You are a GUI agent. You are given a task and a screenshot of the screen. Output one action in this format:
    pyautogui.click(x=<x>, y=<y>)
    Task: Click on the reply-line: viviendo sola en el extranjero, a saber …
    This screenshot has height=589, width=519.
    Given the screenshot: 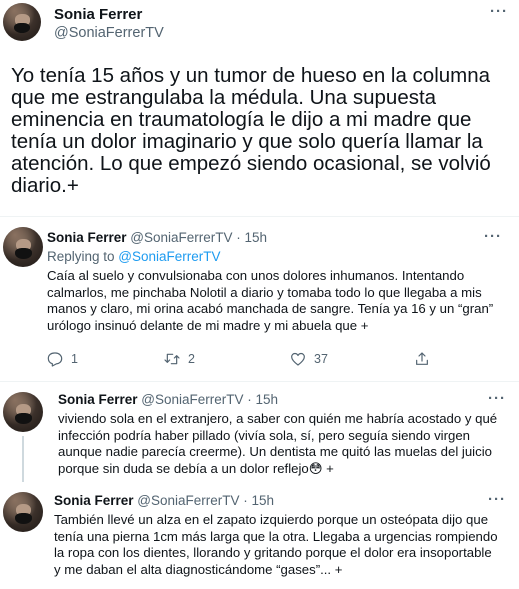 What is the action you would take?
    pyautogui.click(x=278, y=418)
    